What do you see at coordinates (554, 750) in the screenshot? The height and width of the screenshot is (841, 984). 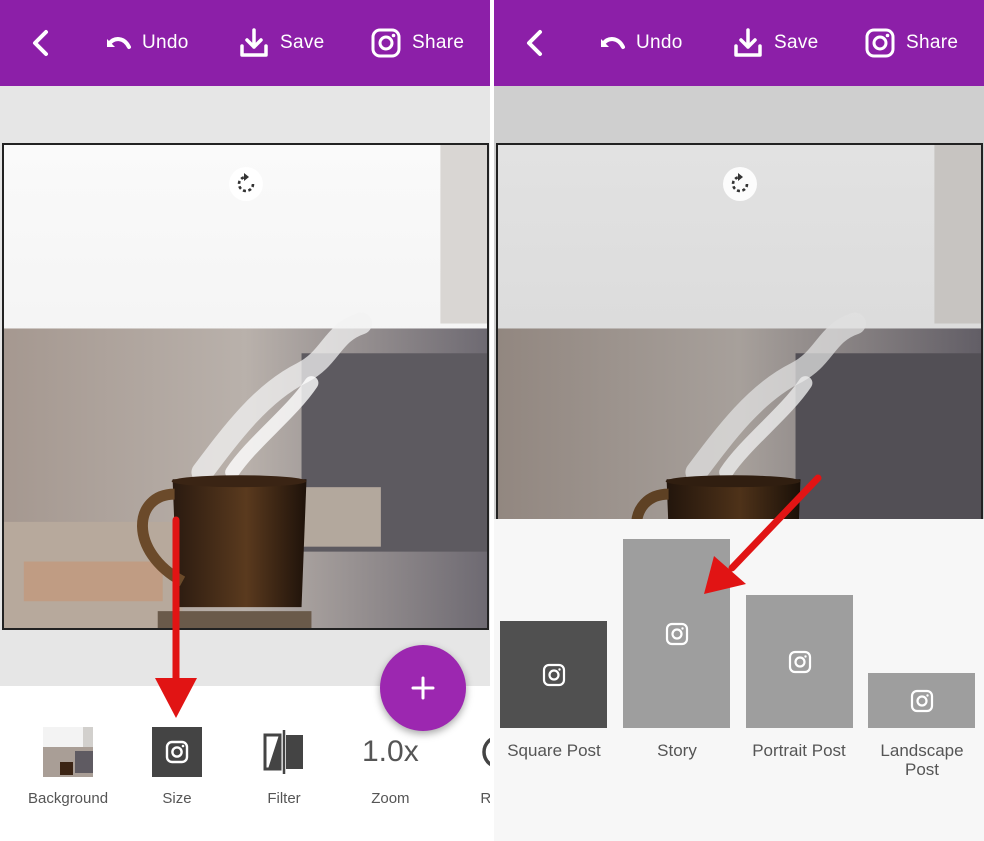 I see `square-post-label: Square Post` at bounding box center [554, 750].